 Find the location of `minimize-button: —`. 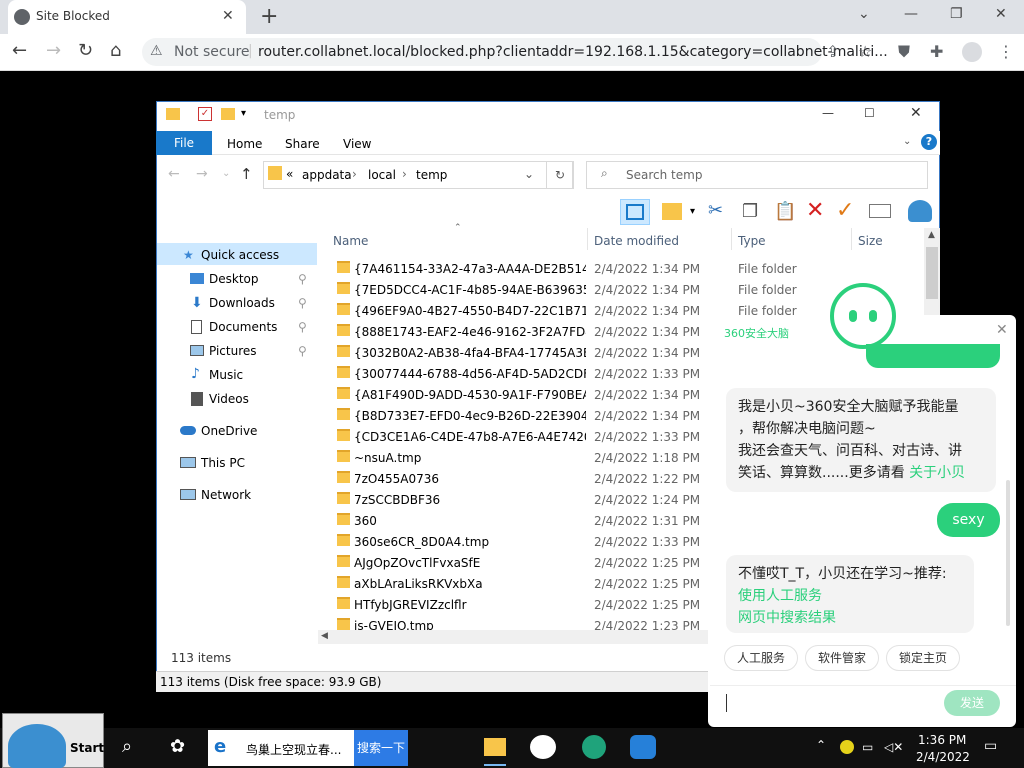

minimize-button: — is located at coordinates (911, 14).